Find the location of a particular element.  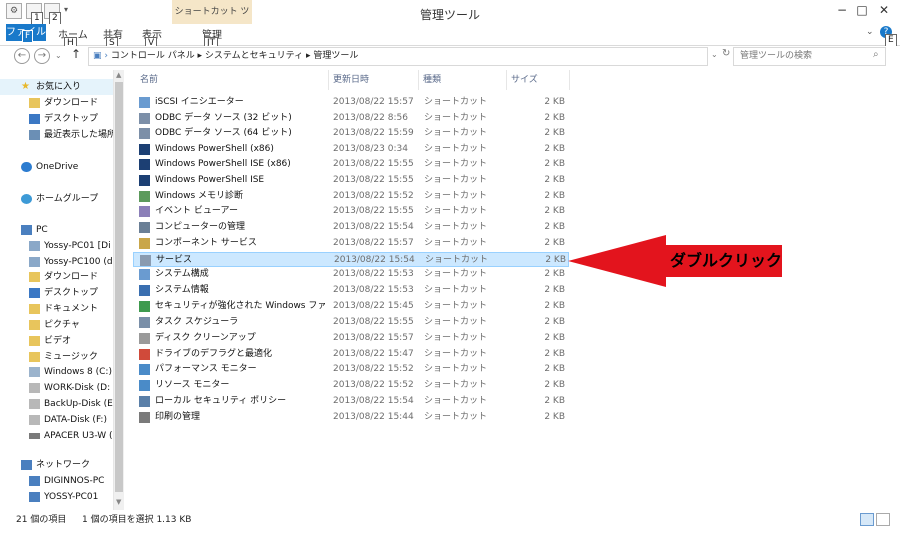

file-row: タスク スケジューラ 2013/08/22 15:55 ショートカット 2 KB is located at coordinates (351, 322).